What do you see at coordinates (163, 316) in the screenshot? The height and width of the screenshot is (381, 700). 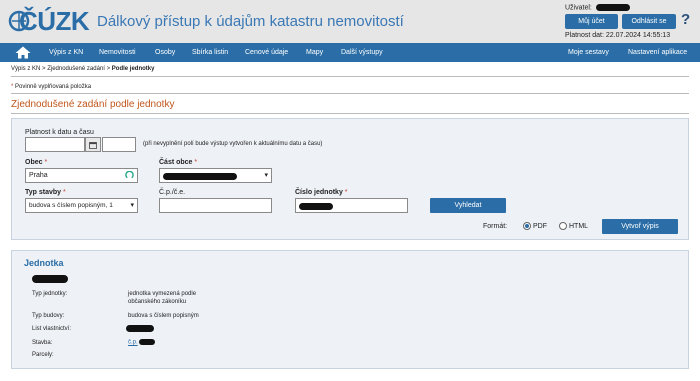 I see `result-value-typ-budovy: budova s číslem popisným` at bounding box center [163, 316].